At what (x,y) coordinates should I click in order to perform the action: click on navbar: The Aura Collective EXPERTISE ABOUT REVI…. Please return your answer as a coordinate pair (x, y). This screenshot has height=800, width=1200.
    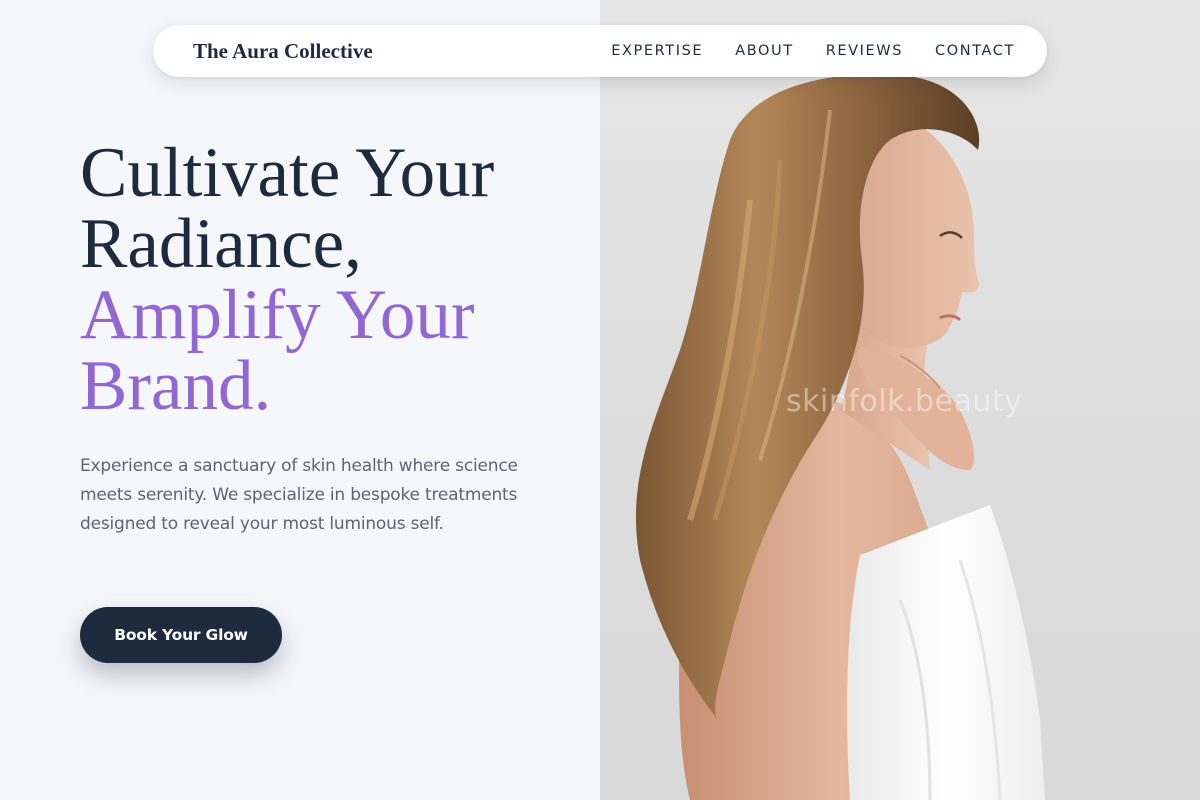
    Looking at the image, I should click on (600, 51).